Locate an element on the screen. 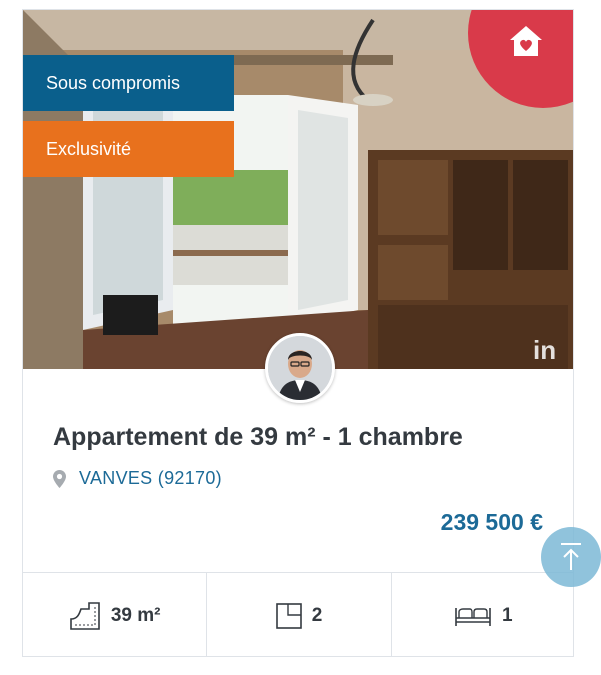  bed-icon is located at coordinates (473, 616).